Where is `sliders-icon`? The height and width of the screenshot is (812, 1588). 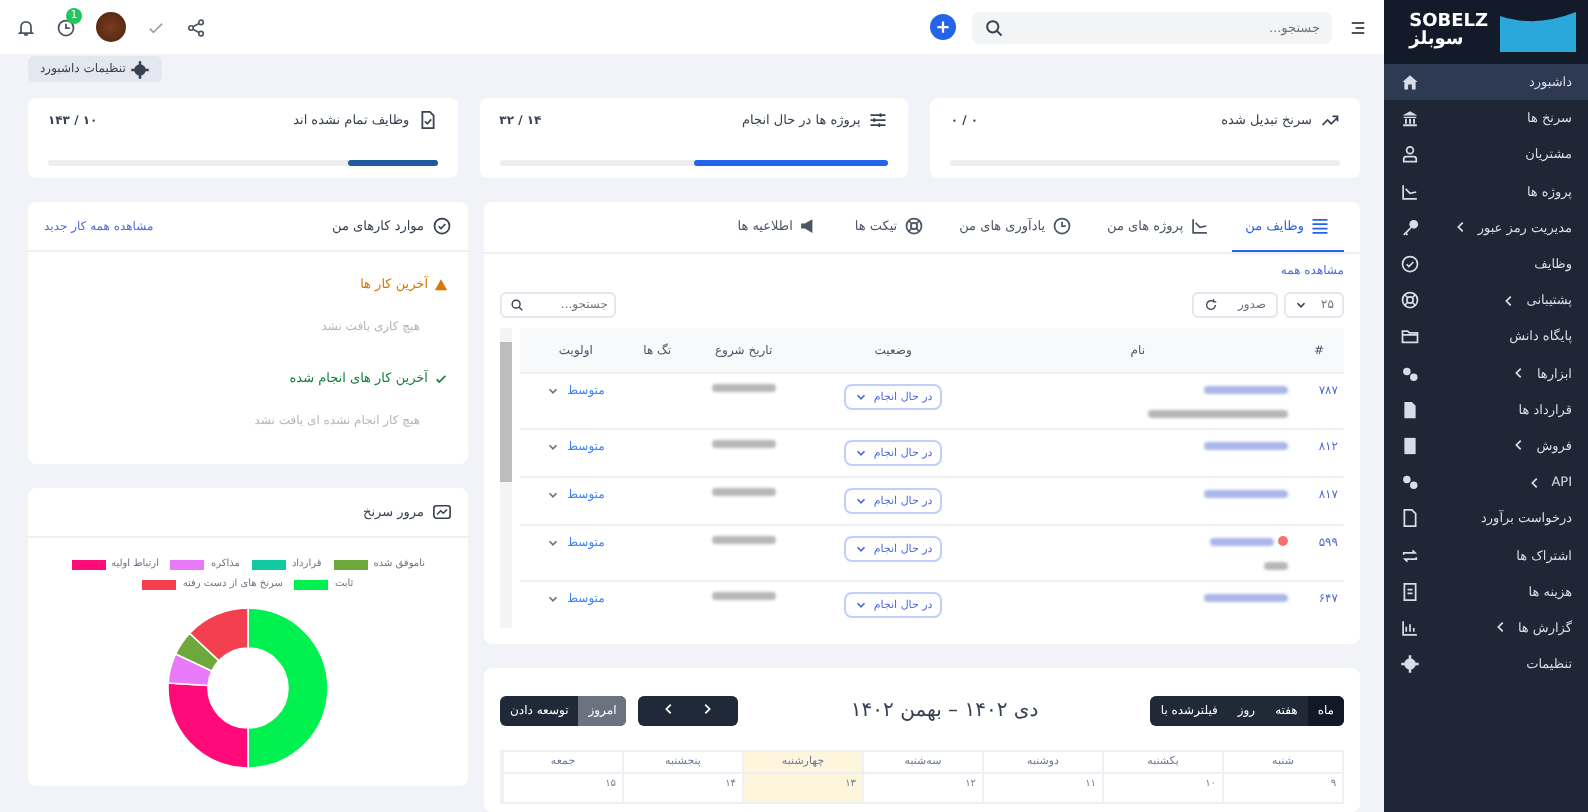
sliders-icon is located at coordinates (878, 120).